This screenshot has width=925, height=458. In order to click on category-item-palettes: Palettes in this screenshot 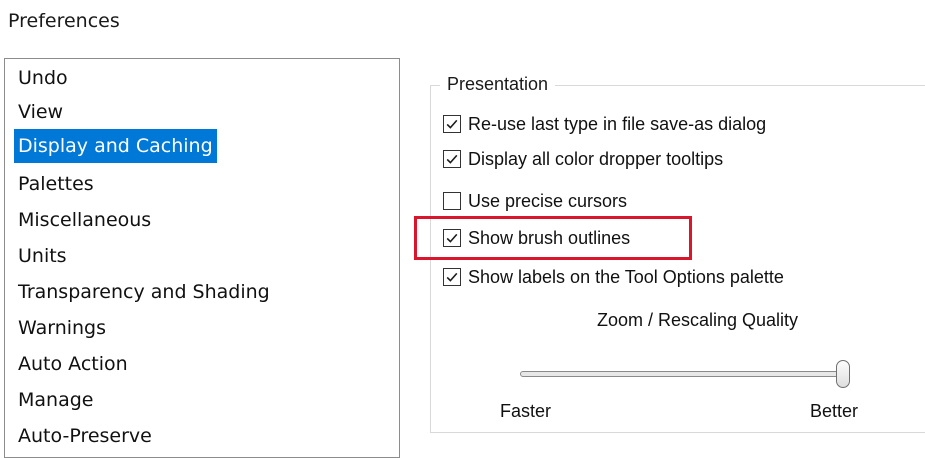, I will do `click(56, 184)`.